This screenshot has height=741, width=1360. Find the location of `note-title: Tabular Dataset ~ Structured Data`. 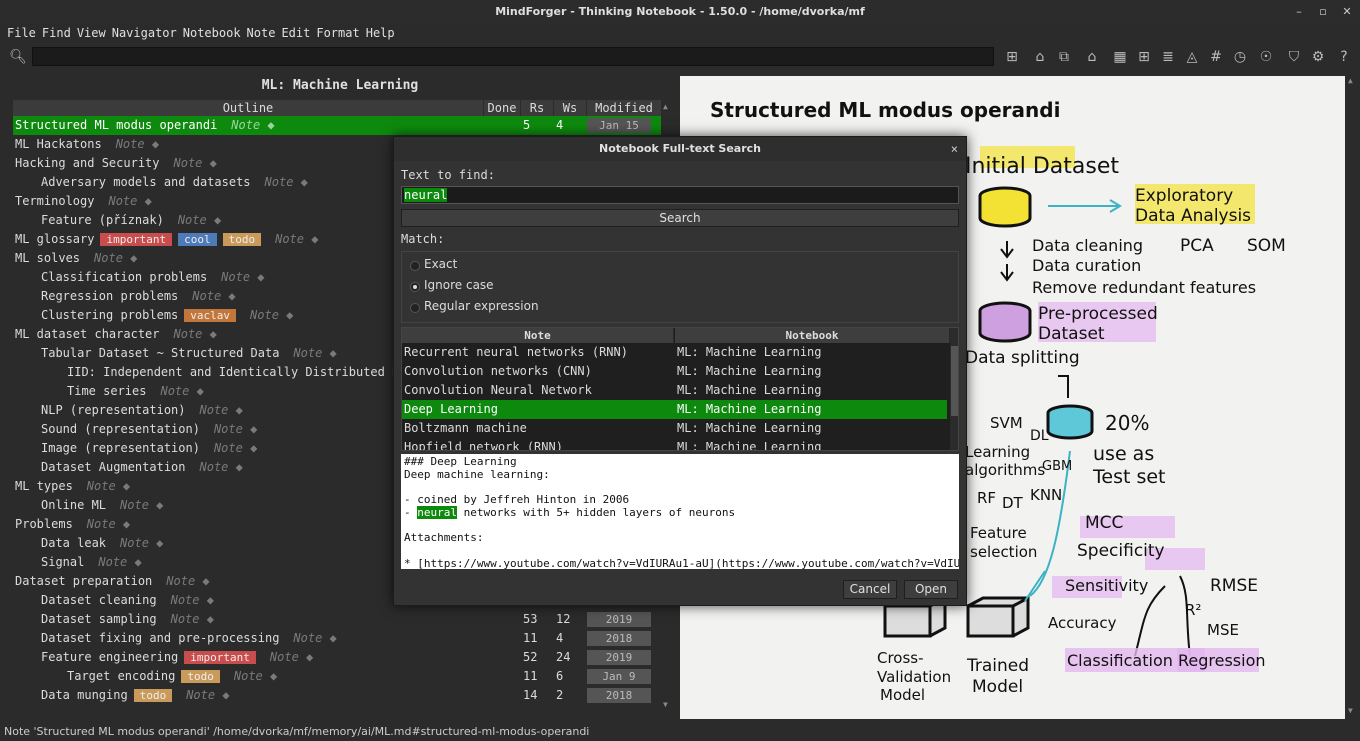

note-title: Tabular Dataset ~ Structured Data is located at coordinates (160, 353).